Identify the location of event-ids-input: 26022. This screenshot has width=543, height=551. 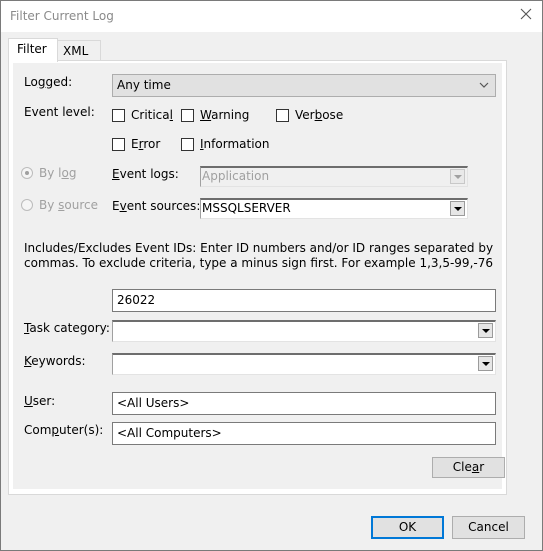
(304, 300).